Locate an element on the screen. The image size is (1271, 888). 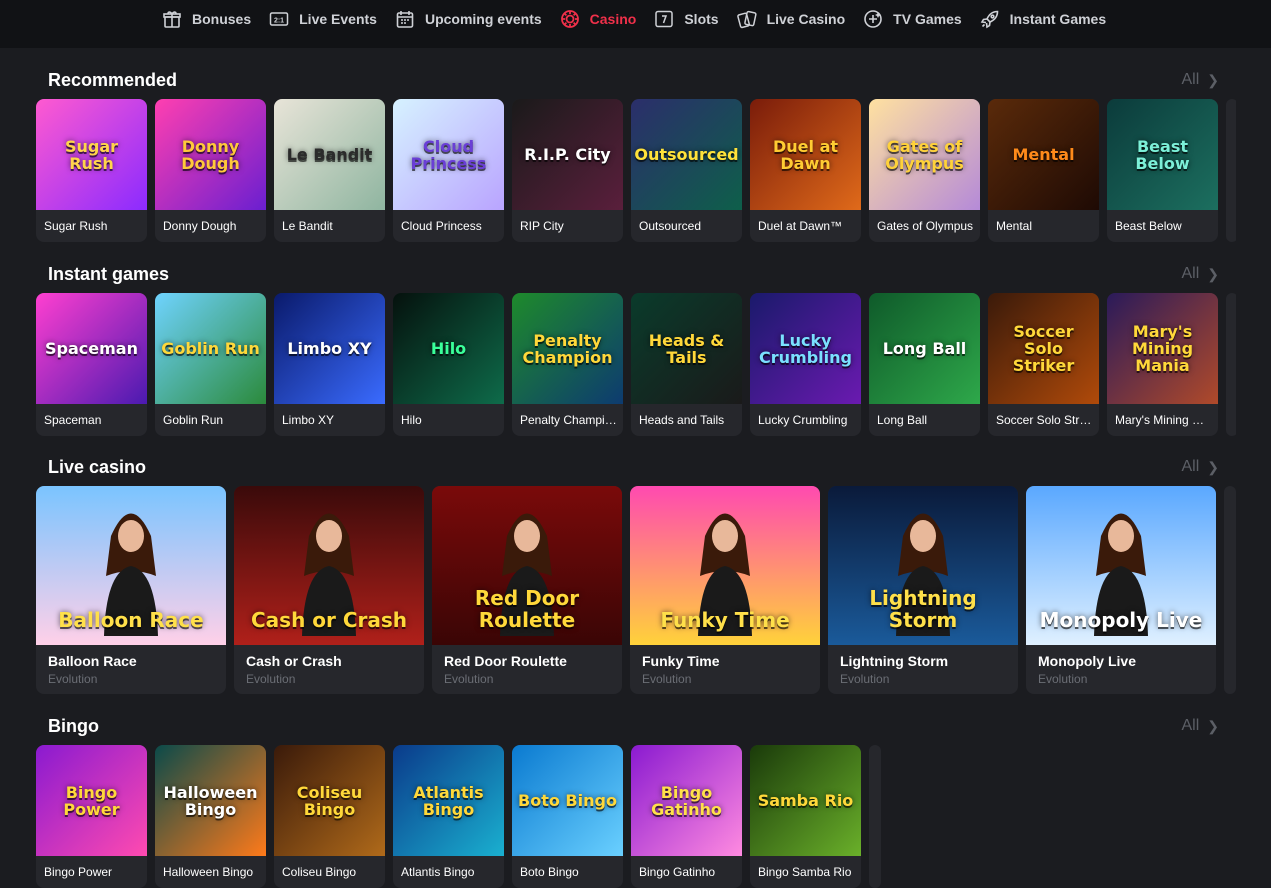
game-logo-text: Limbo XY is located at coordinates (329, 348).